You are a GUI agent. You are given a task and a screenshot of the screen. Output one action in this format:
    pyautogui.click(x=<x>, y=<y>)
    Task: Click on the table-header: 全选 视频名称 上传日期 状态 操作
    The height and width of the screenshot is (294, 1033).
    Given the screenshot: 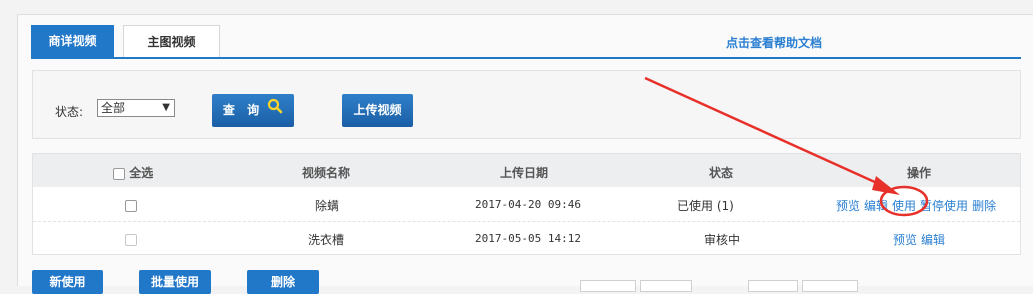 What is the action you would take?
    pyautogui.click(x=526, y=170)
    